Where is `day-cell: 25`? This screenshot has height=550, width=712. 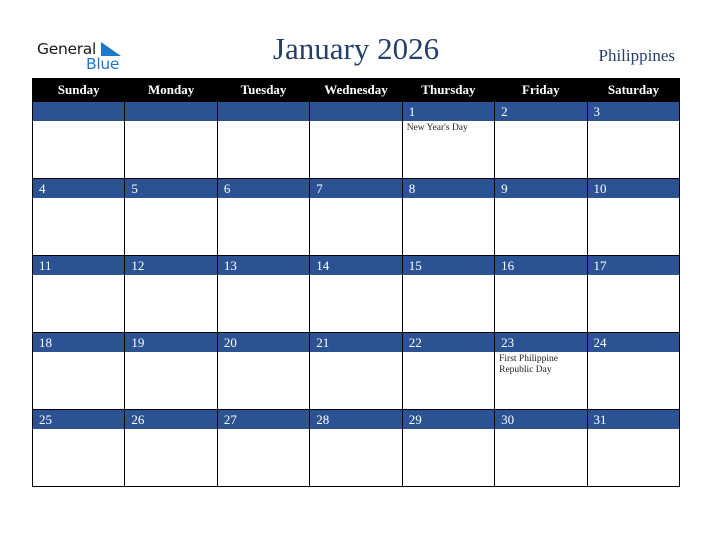 day-cell: 25 is located at coordinates (78, 448).